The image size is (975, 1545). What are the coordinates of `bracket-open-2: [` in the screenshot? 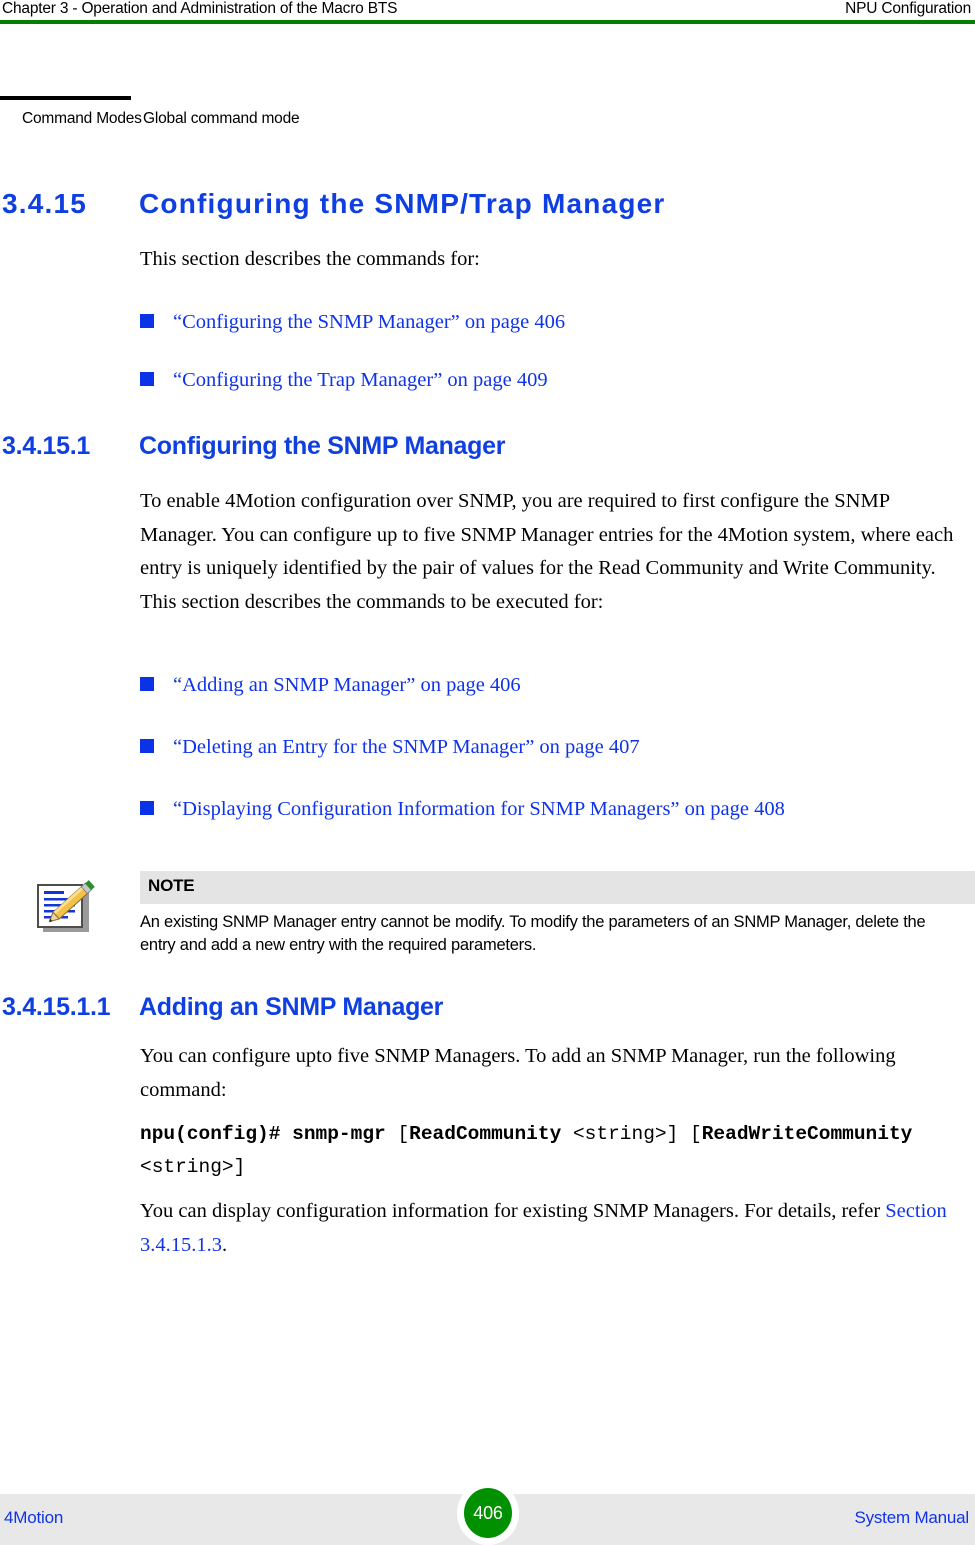 It's located at (696, 1134).